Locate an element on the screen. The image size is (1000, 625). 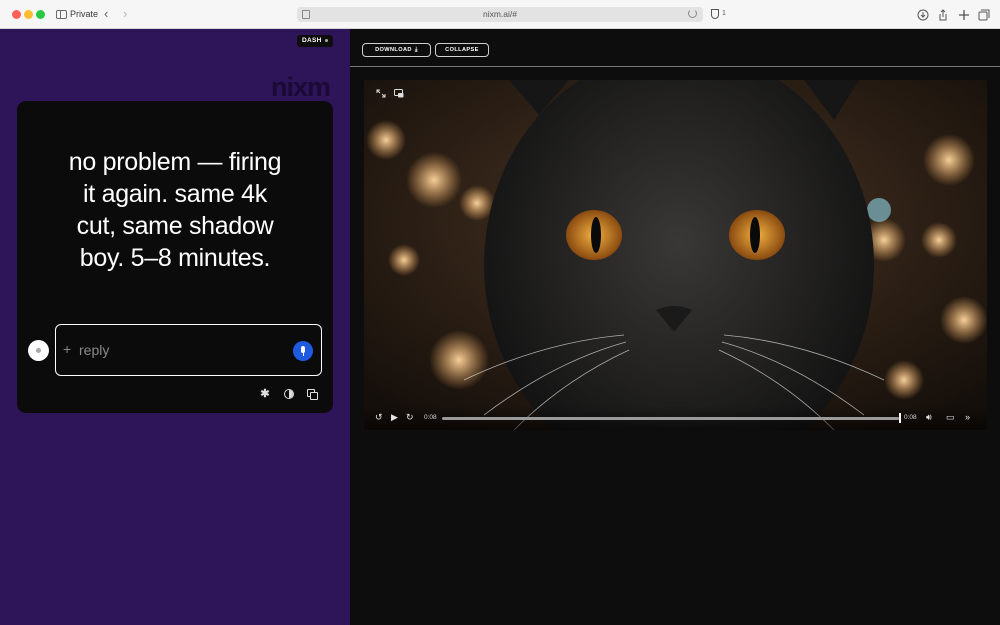
contrast-icon is located at coordinates (289, 394).